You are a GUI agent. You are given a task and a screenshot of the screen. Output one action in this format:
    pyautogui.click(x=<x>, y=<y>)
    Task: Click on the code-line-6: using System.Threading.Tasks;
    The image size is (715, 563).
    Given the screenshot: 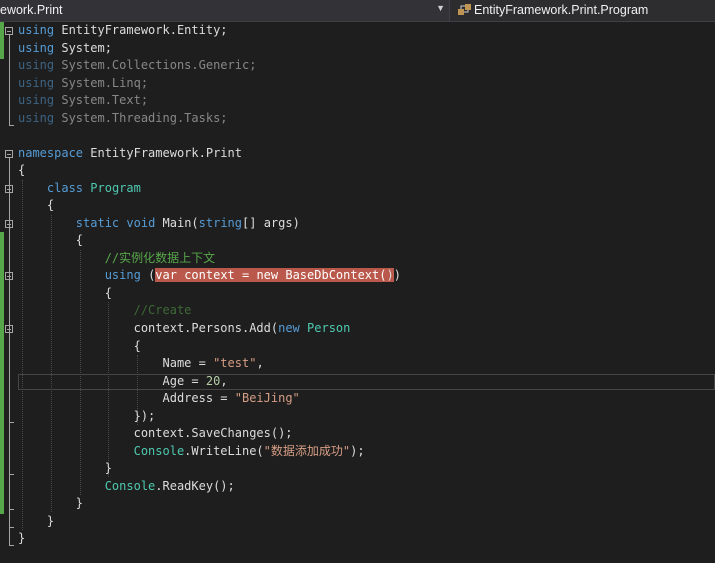 What is the action you would take?
    pyautogui.click(x=123, y=119)
    